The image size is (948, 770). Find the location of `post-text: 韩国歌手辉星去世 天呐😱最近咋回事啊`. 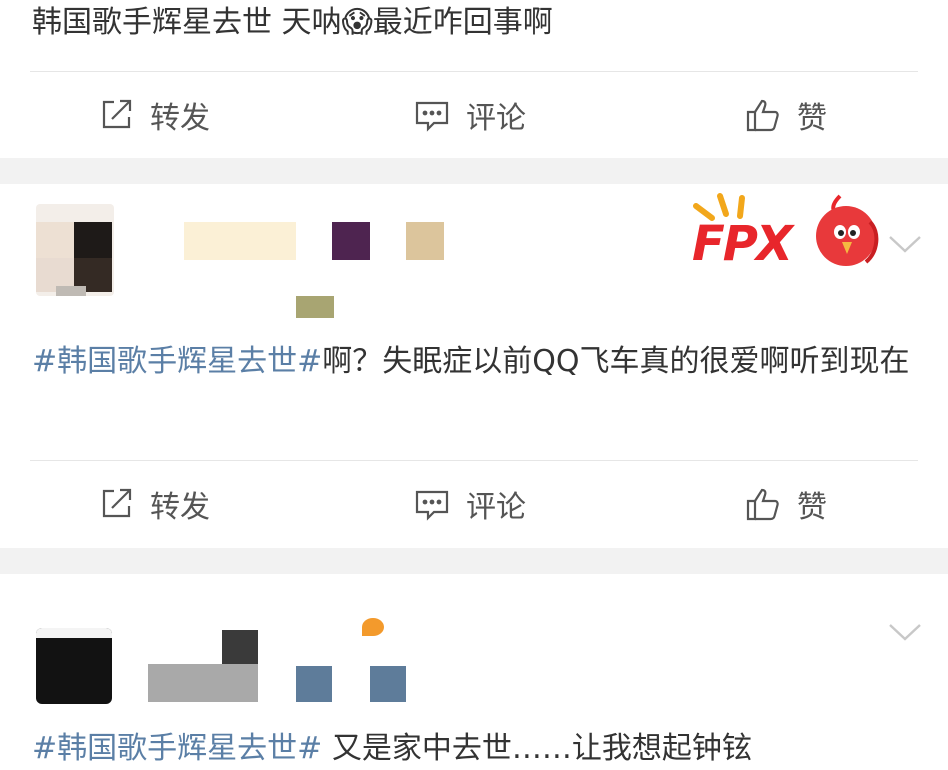

post-text: 韩国歌手辉星去世 天呐😱最近咋回事啊 is located at coordinates (292, 22).